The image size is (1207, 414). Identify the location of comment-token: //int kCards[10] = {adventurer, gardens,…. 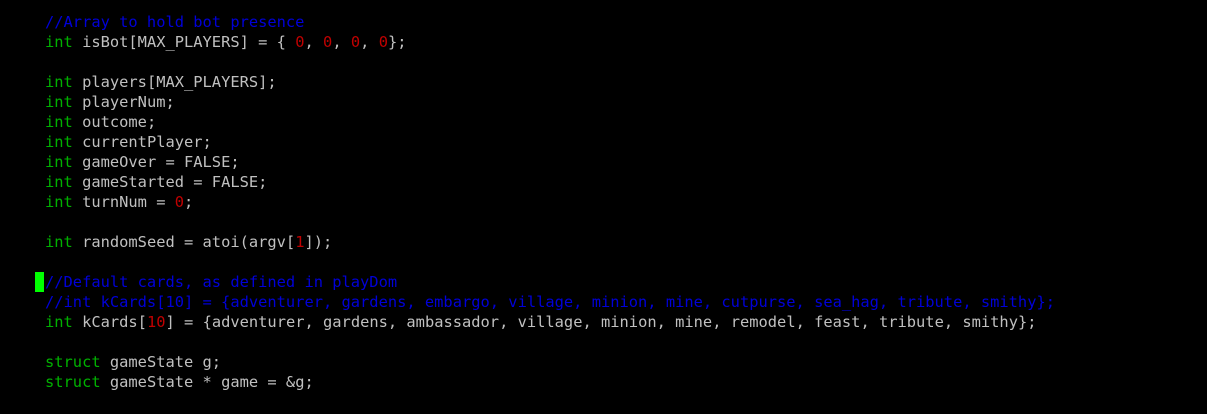
(550, 302).